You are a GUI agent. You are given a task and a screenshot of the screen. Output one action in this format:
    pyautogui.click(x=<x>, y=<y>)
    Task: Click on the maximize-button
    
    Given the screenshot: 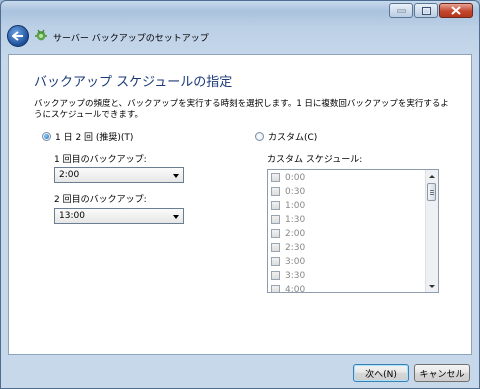 What is the action you would take?
    pyautogui.click(x=426, y=10)
    